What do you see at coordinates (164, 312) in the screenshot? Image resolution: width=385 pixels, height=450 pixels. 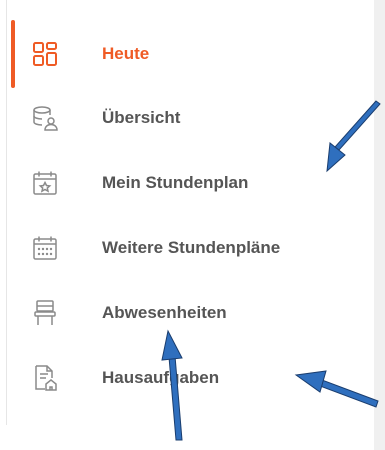 I see `sidebar-item-label: Abwesenheiten` at bounding box center [164, 312].